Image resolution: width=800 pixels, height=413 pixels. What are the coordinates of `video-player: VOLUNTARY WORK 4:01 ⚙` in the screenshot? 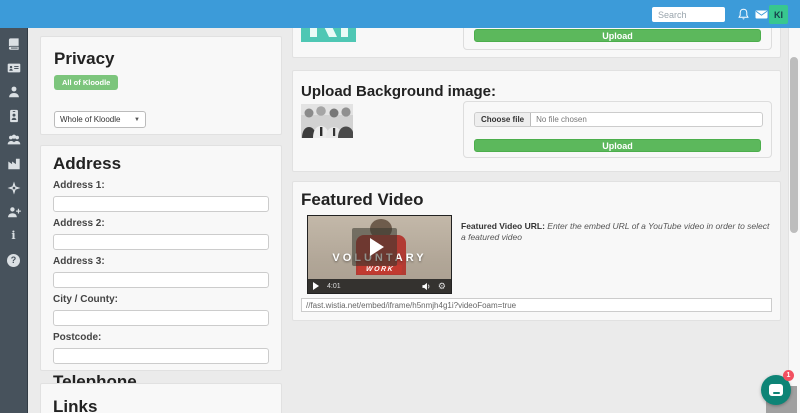 It's located at (379, 254).